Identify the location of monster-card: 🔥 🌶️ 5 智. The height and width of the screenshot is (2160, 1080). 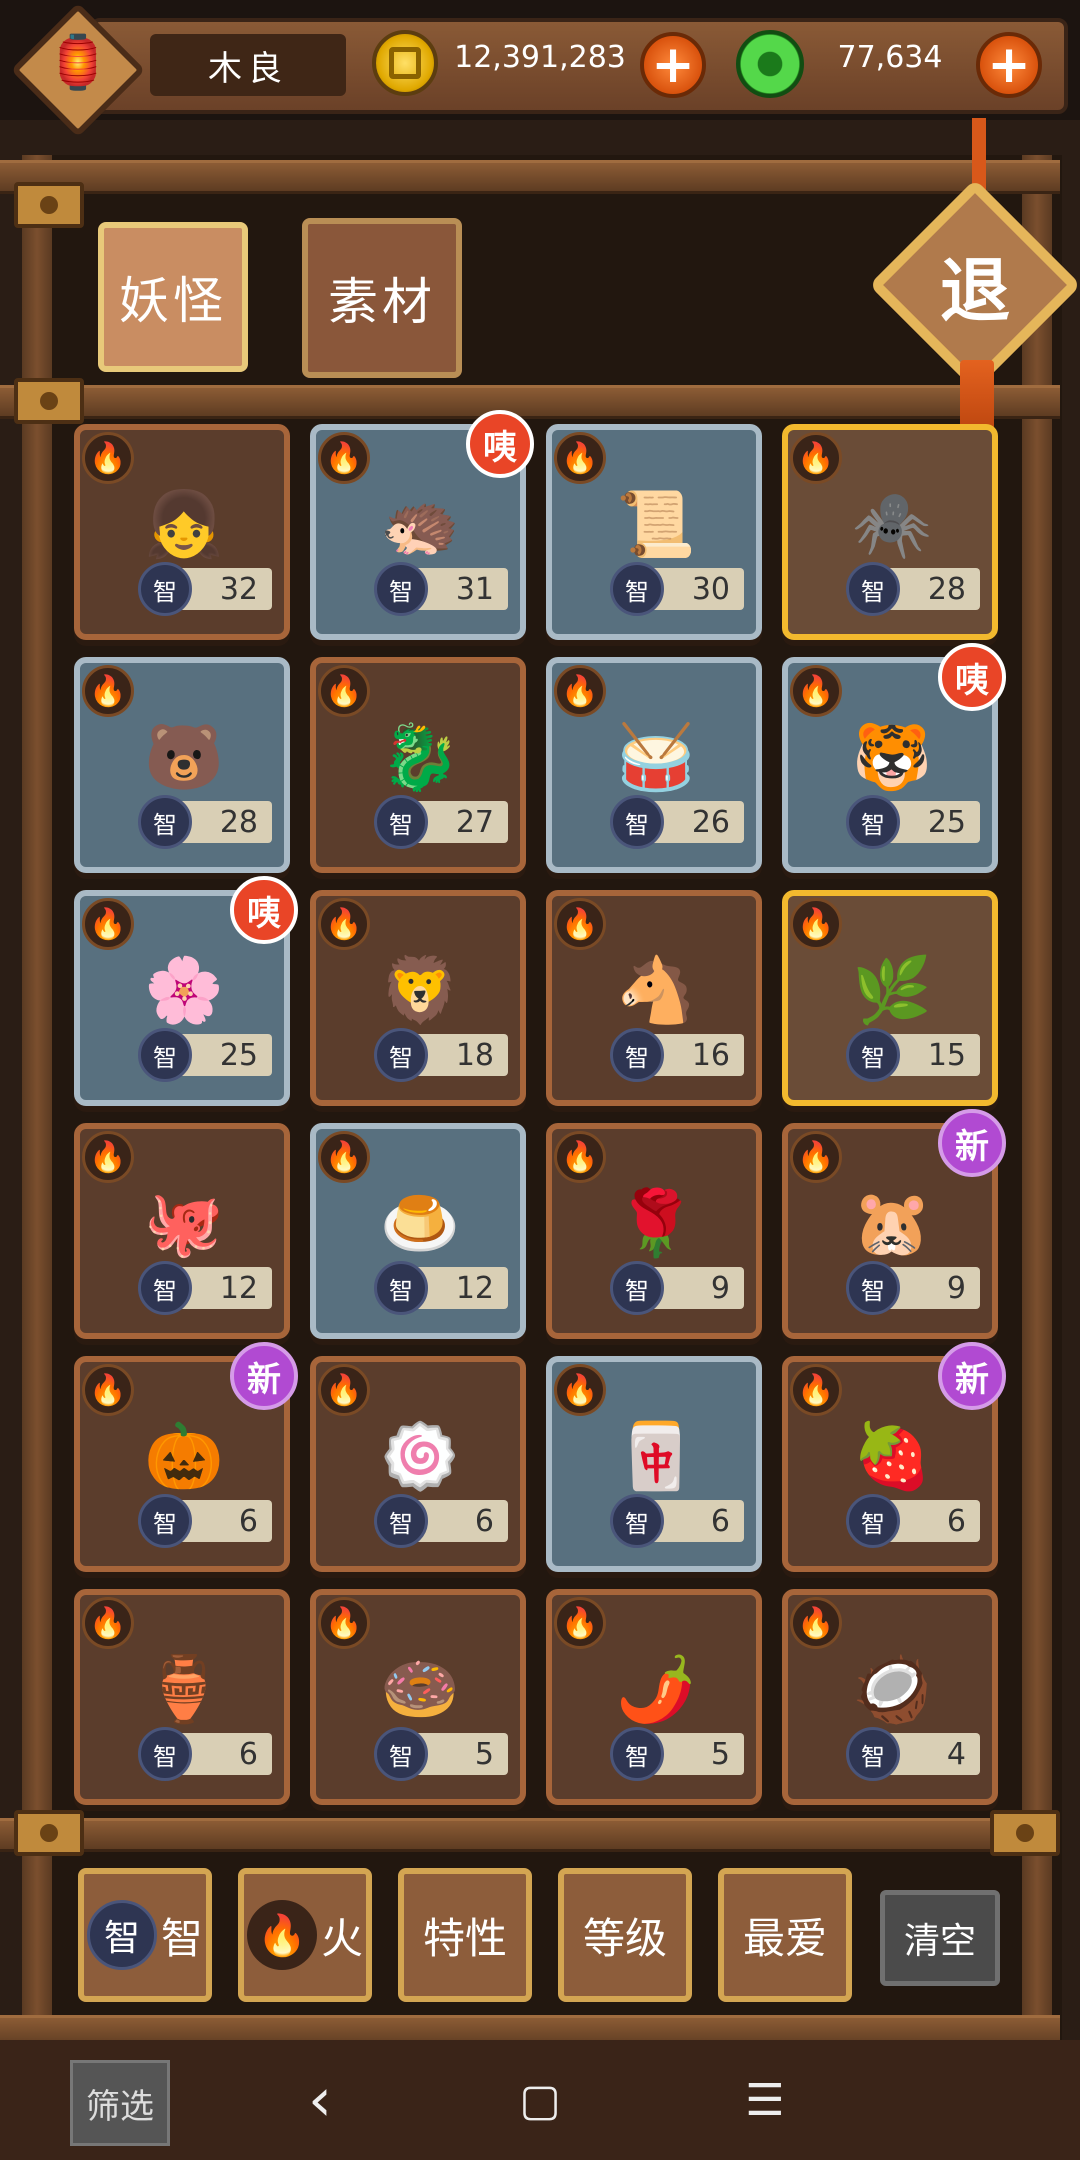
(654, 1697).